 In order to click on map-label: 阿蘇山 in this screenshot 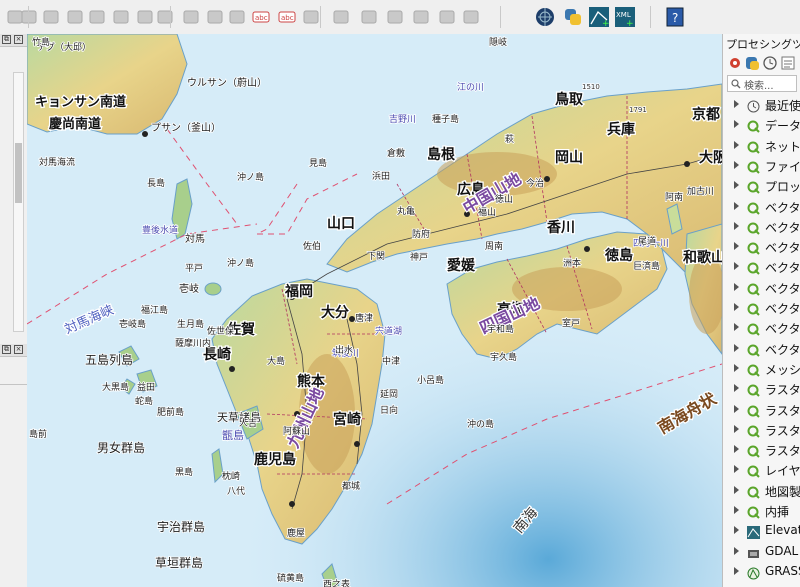, I will do `click(296, 431)`.